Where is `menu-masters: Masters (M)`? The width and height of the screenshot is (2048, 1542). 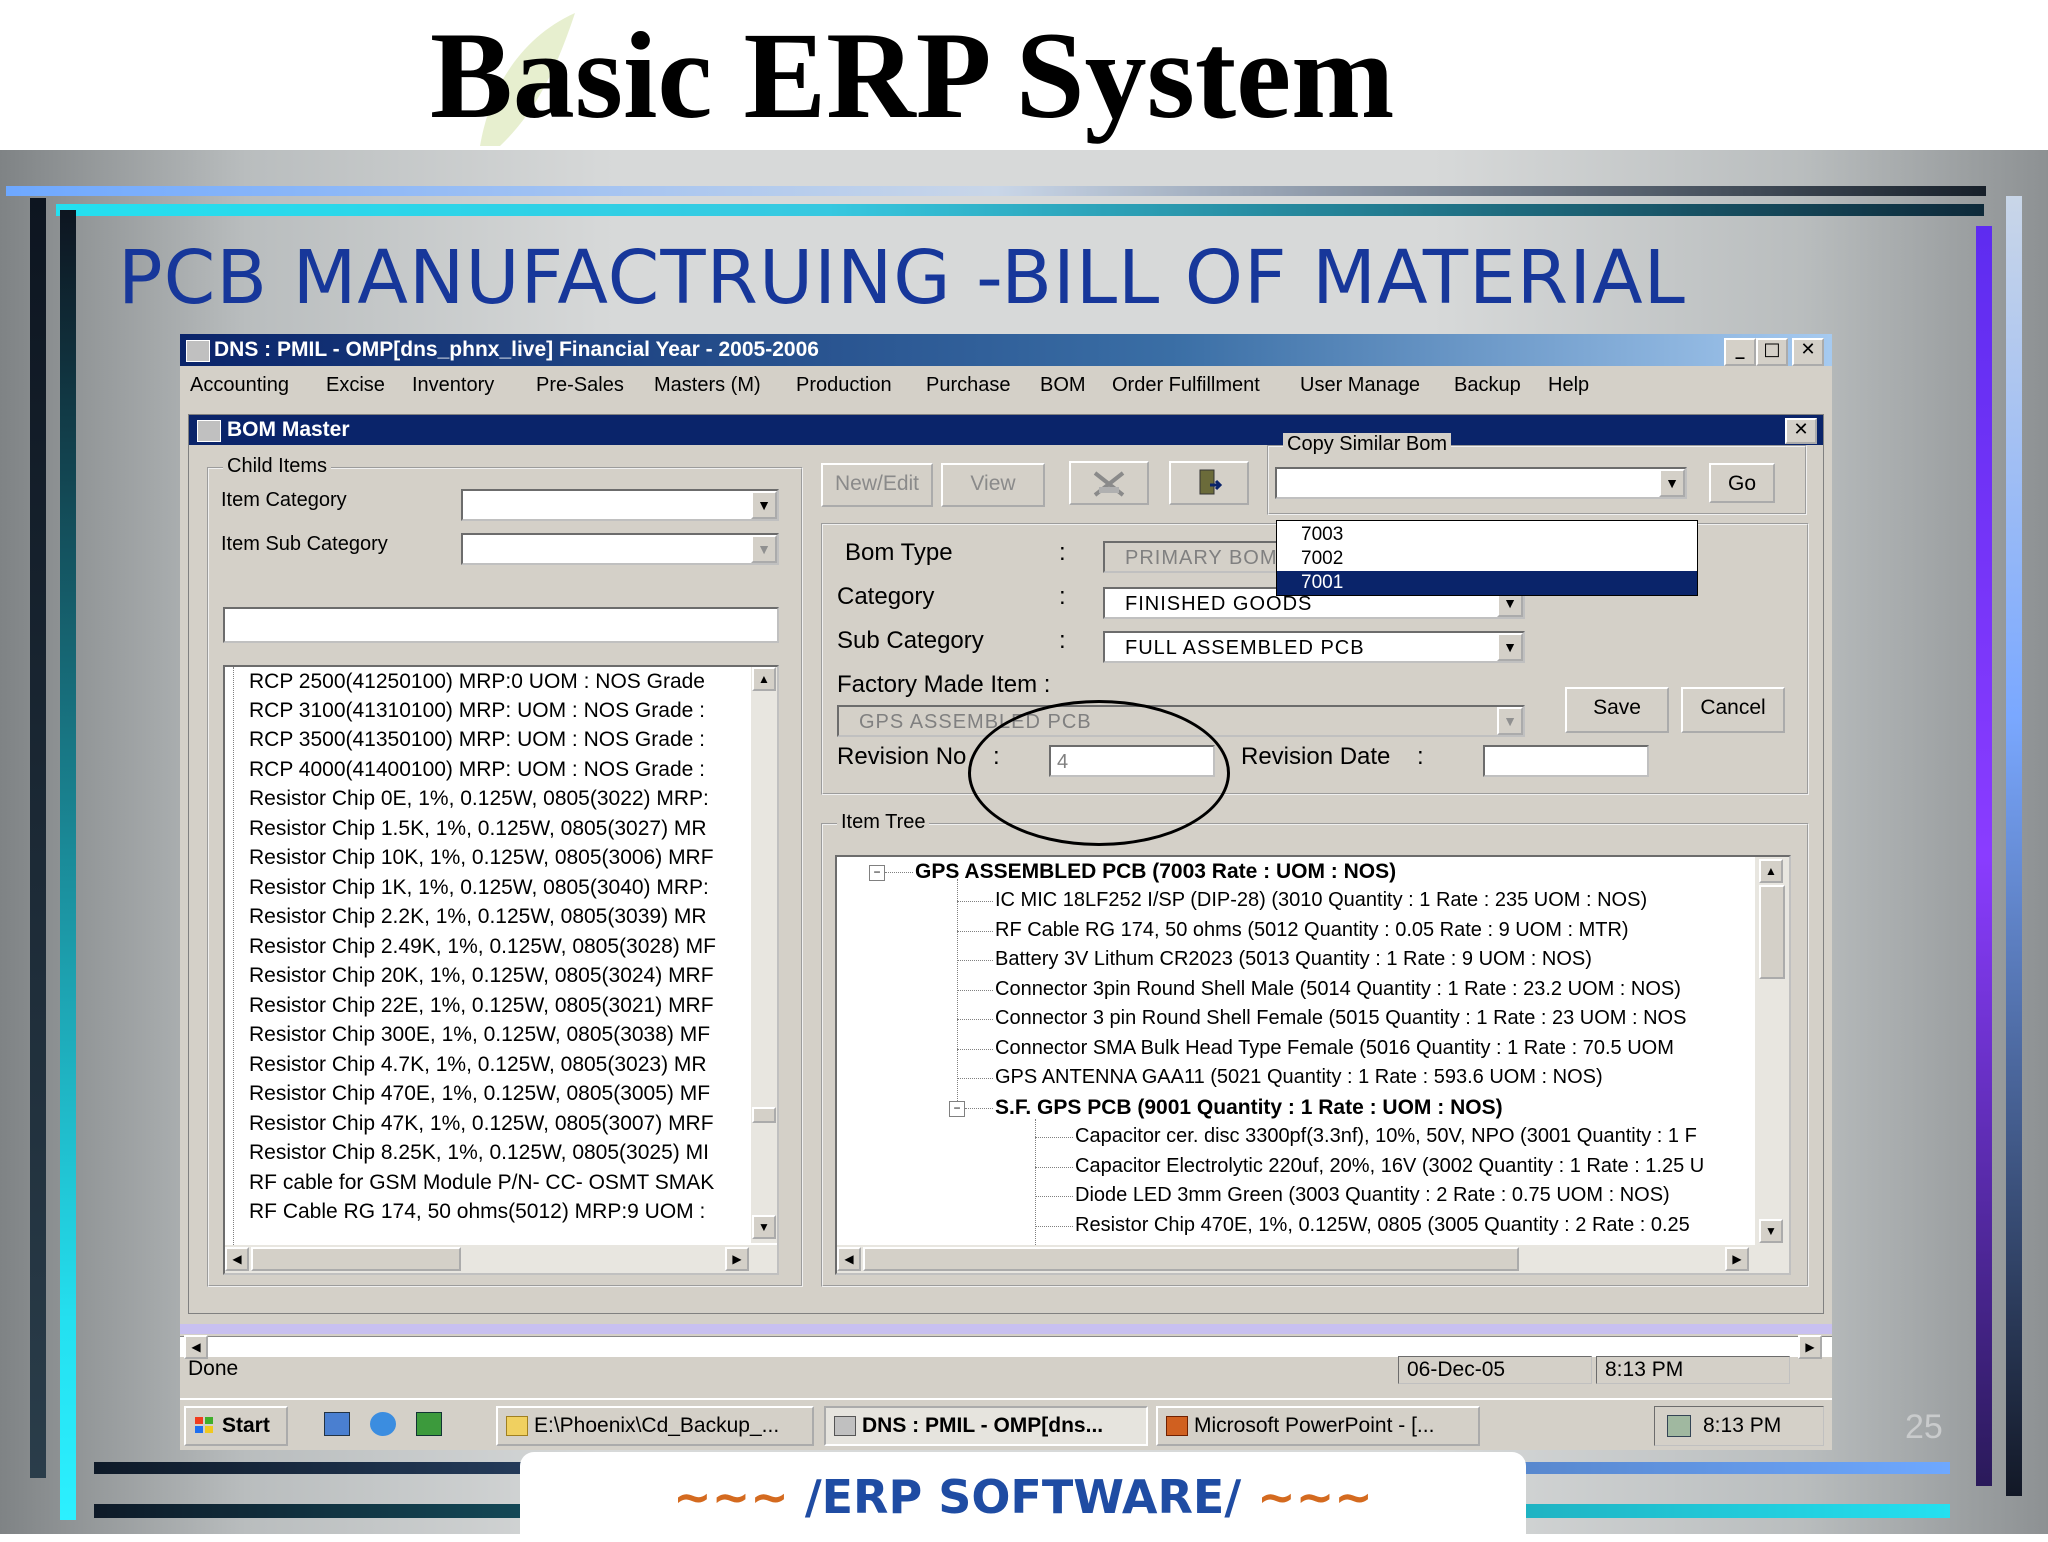
menu-masters: Masters (M) is located at coordinates (707, 385).